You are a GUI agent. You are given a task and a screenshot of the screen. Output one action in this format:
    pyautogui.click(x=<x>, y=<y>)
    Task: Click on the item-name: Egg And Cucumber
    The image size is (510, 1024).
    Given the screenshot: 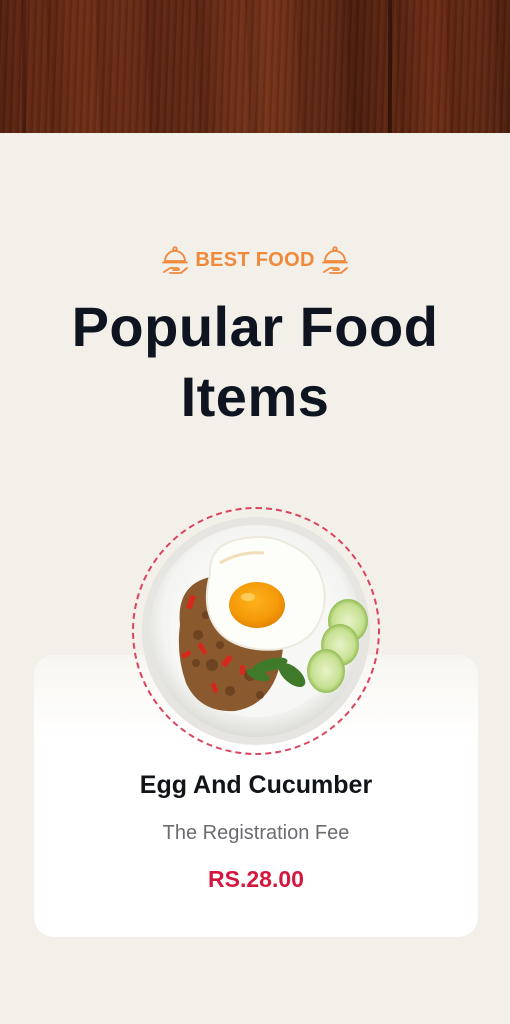 What is the action you would take?
    pyautogui.click(x=256, y=785)
    